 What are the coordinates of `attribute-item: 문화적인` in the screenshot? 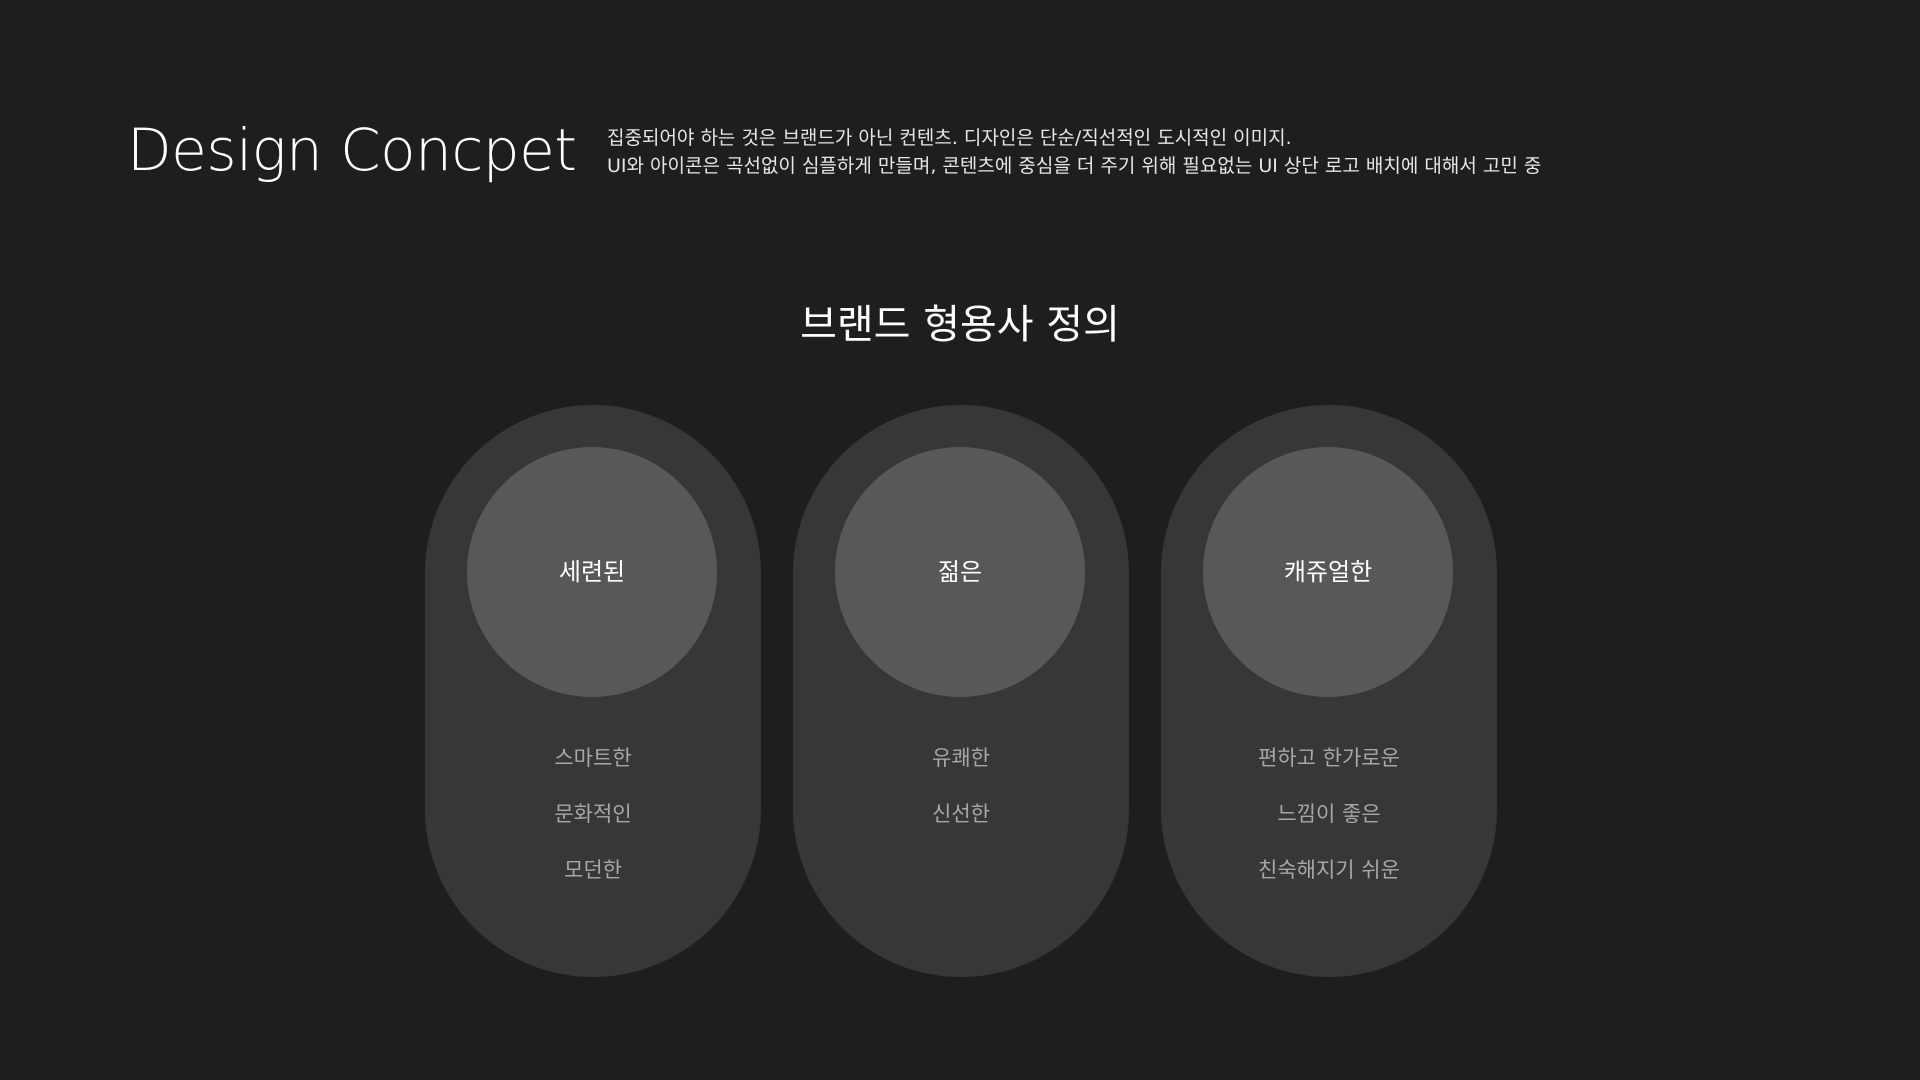 It's located at (593, 814).